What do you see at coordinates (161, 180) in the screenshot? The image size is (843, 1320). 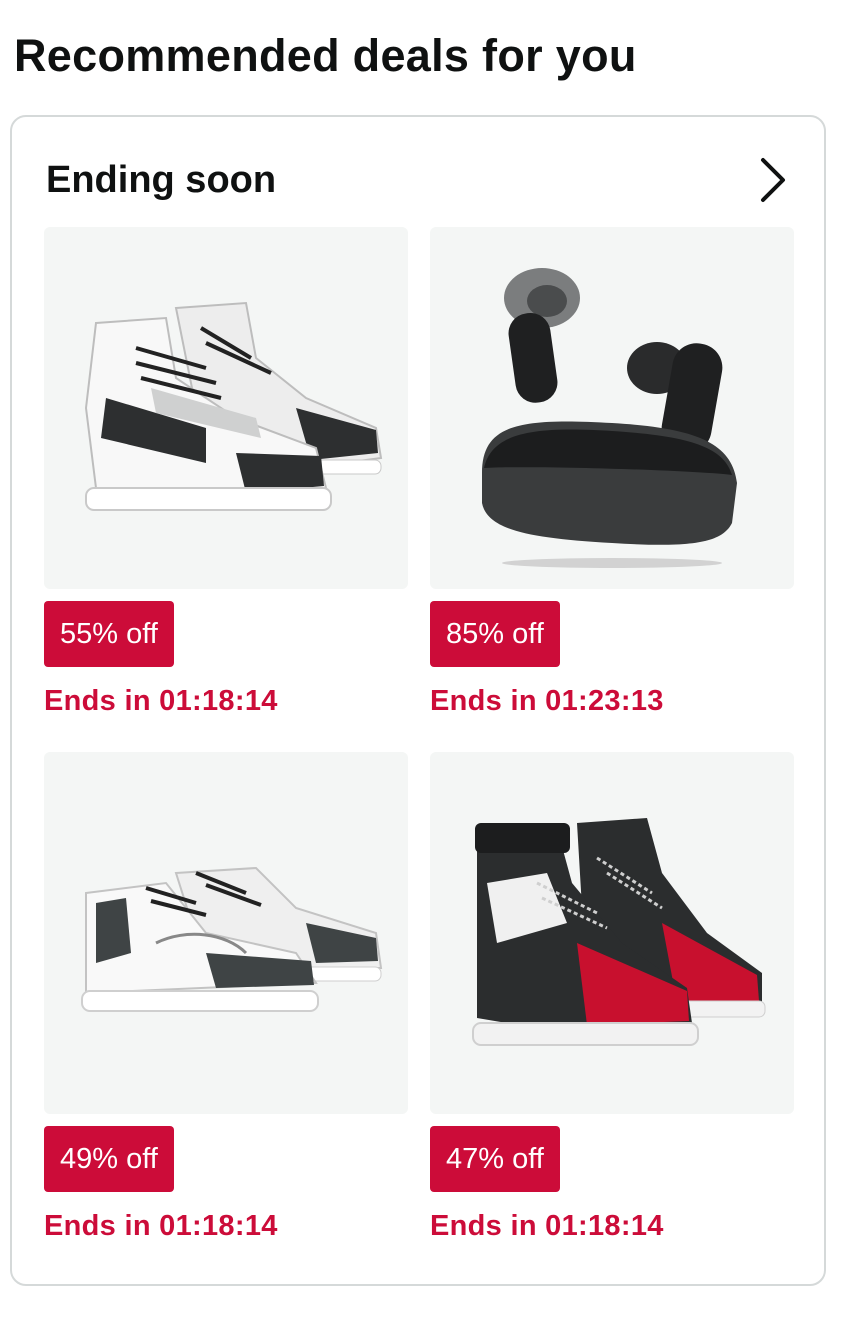 I see `section-title: Ending soon` at bounding box center [161, 180].